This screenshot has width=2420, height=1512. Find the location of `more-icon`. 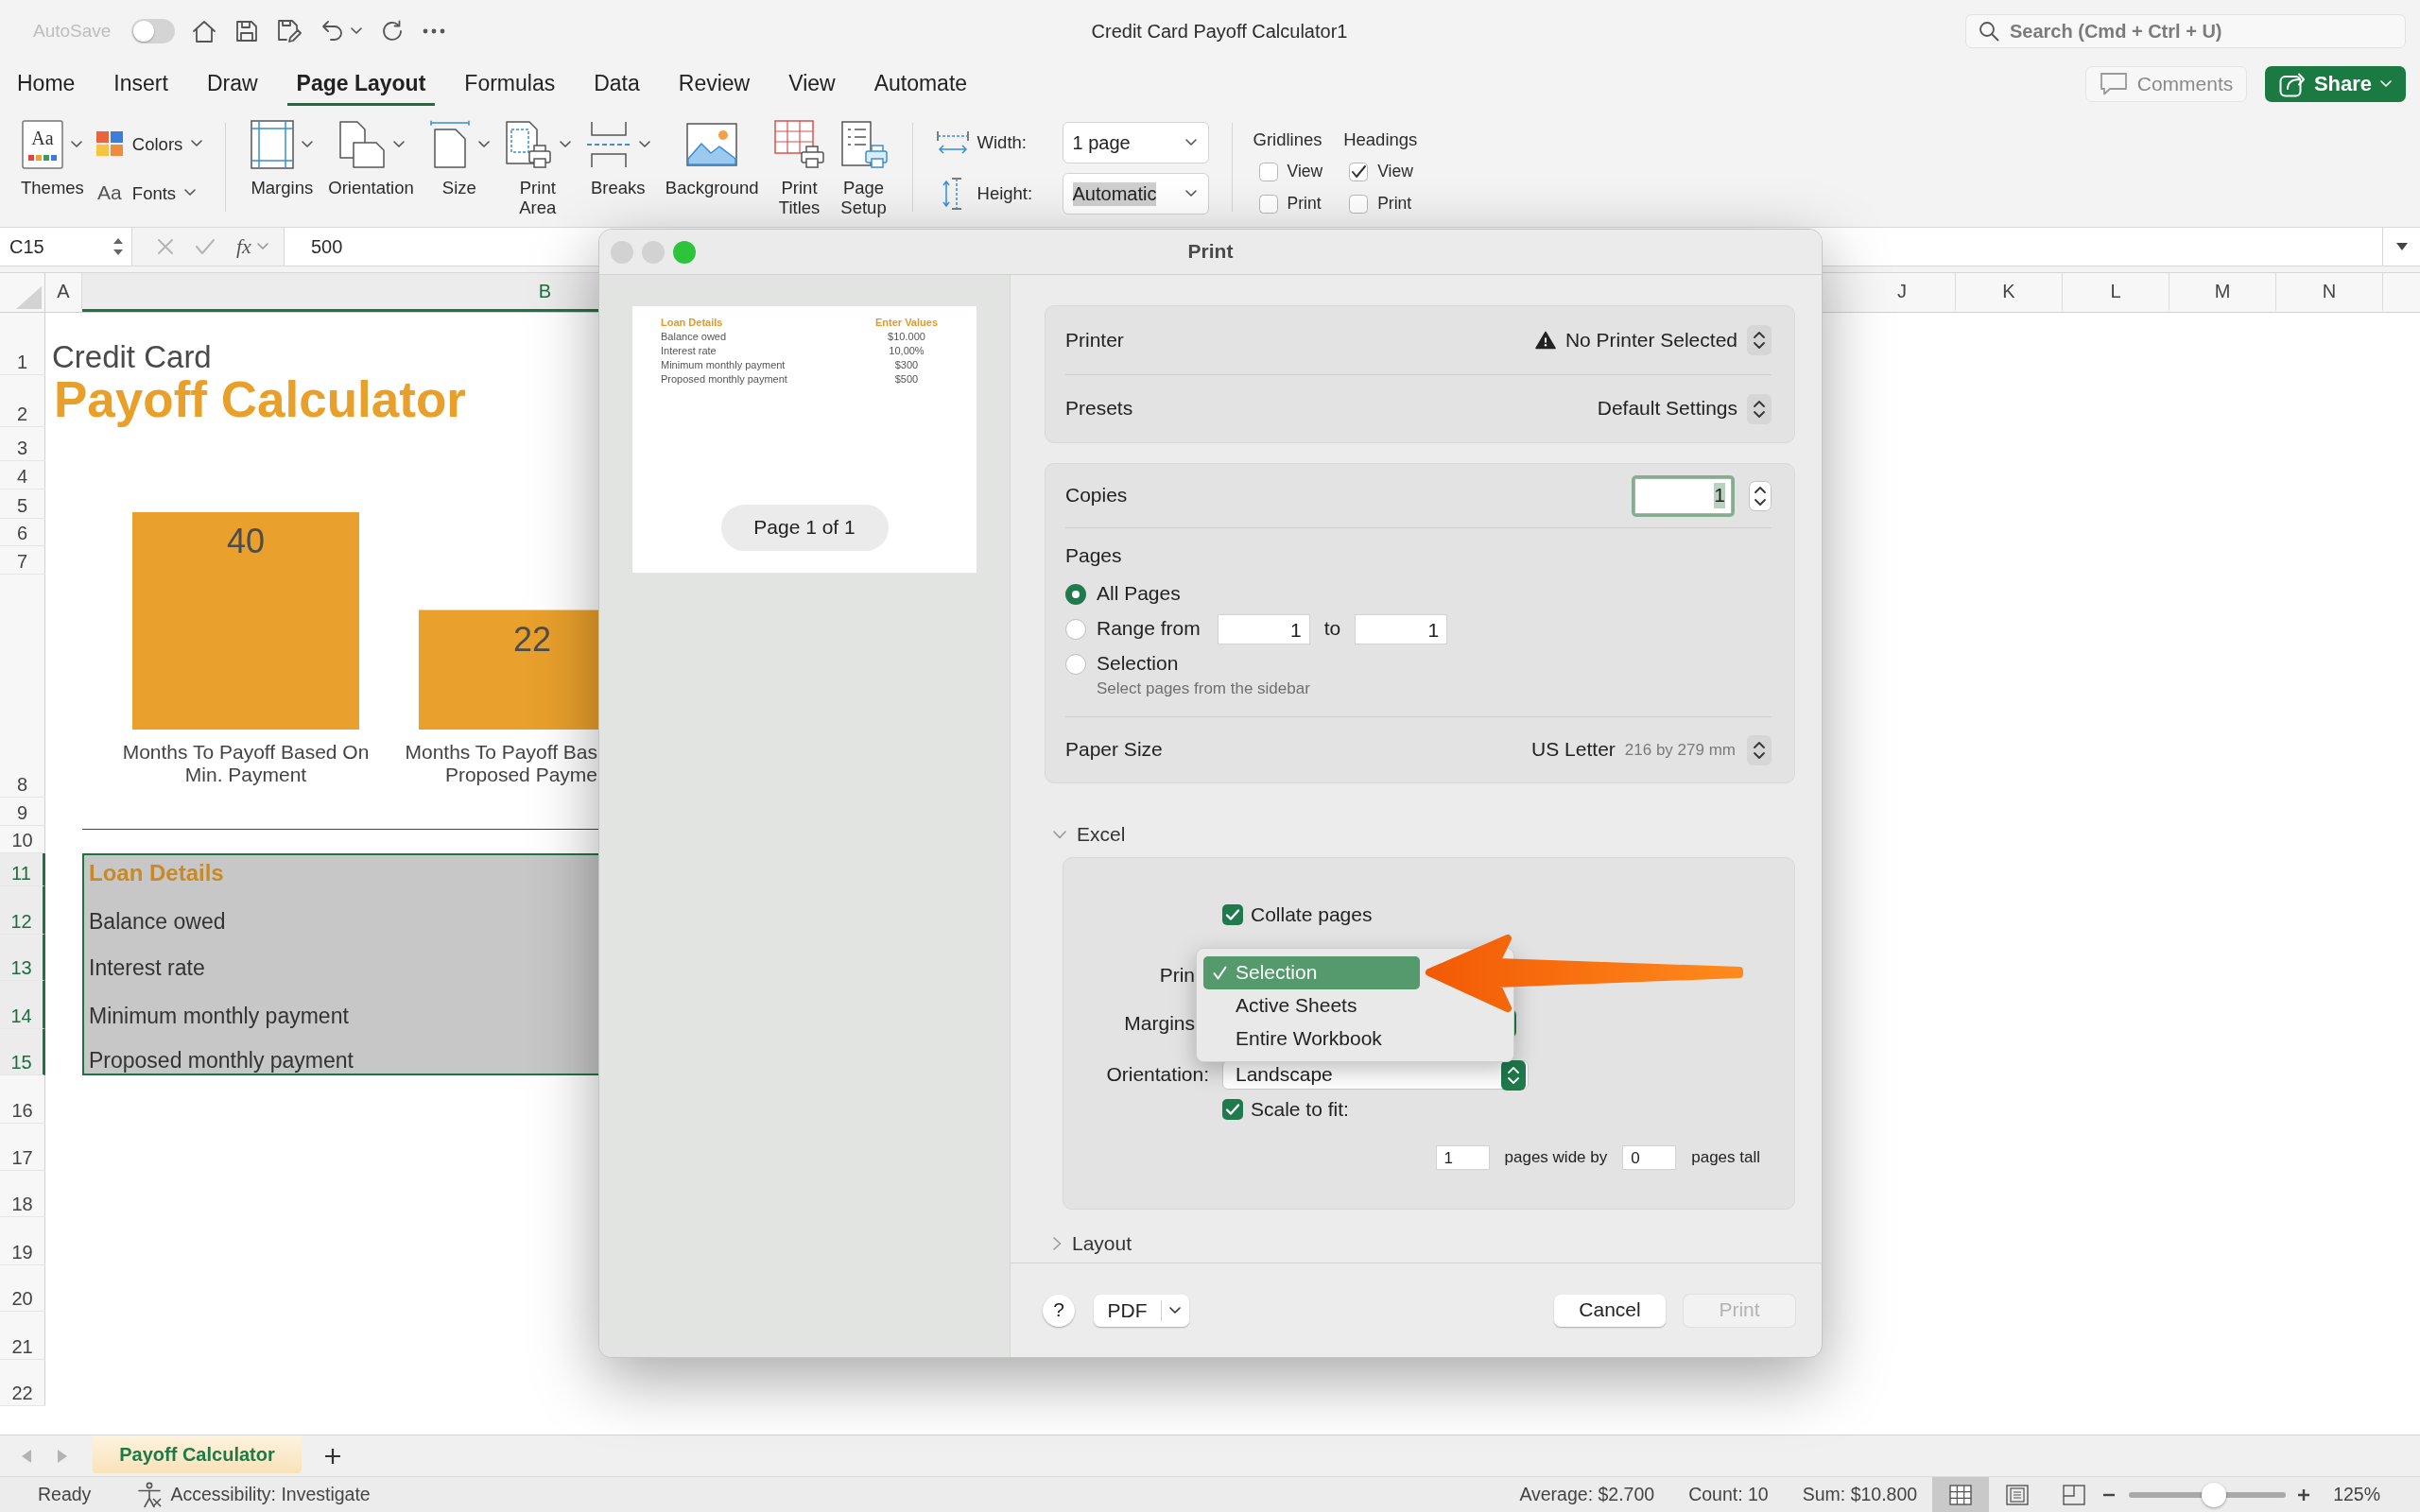

more-icon is located at coordinates (434, 31).